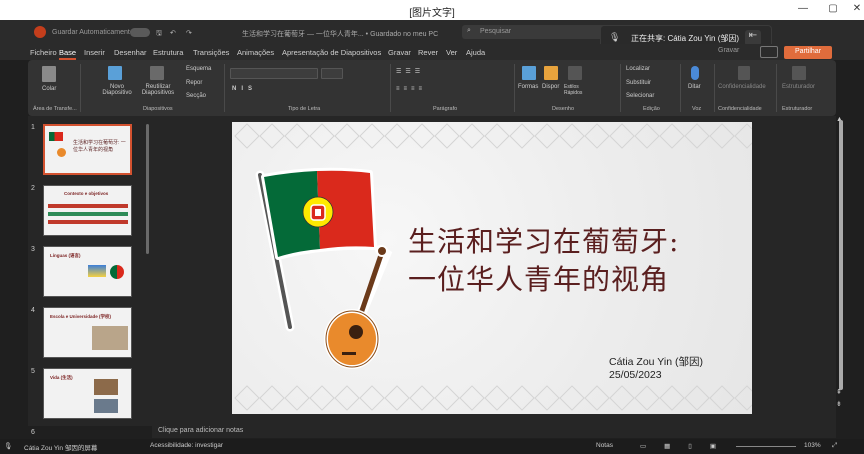 Image resolution: width=864 pixels, height=454 pixels. Describe the element at coordinates (542, 32) in the screenshot. I see `search-box: ⌕ Pesquisar` at that location.